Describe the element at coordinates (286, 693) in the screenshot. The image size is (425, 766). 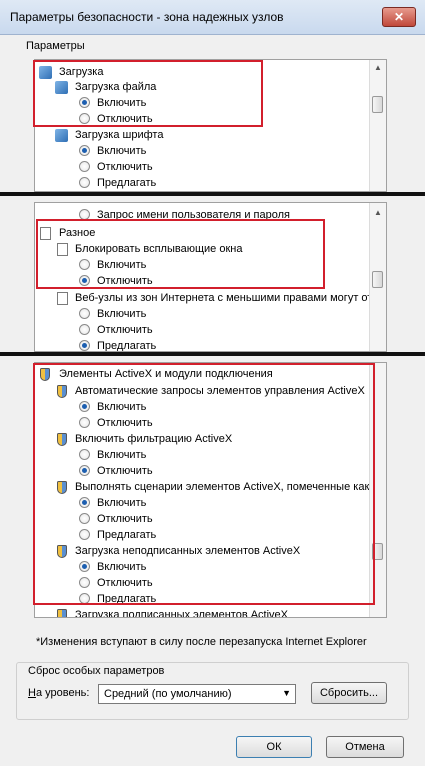
I see `chevron-down-icon: ▼` at that location.